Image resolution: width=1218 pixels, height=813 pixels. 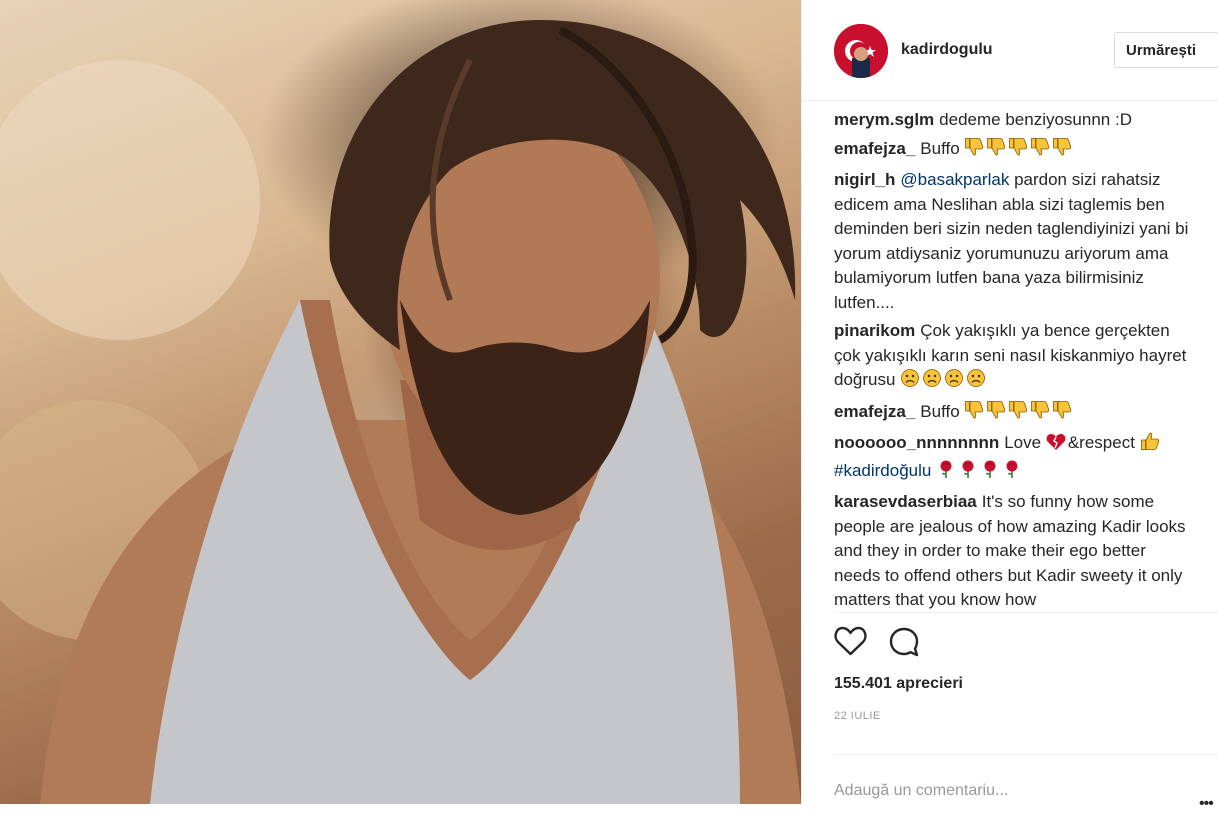 I want to click on broken-heart-icon, so click(x=1056, y=446).